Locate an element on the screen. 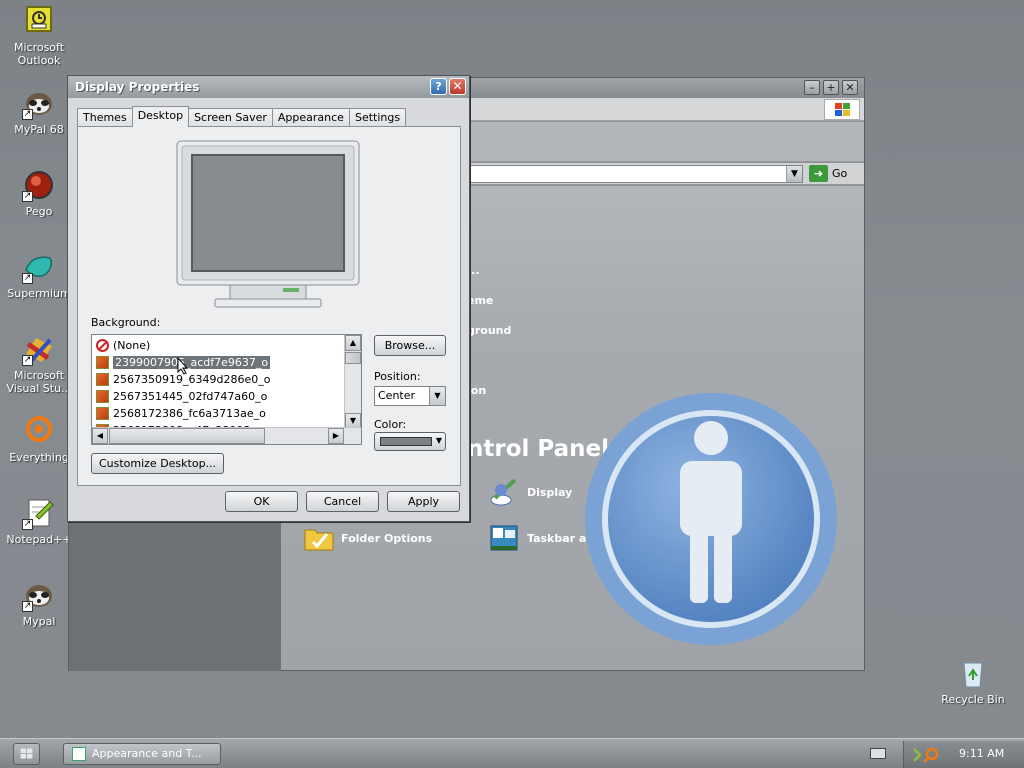 The height and width of the screenshot is (768, 1024). desktop-icon-pego: ↗ Pego is located at coordinates (39, 193).